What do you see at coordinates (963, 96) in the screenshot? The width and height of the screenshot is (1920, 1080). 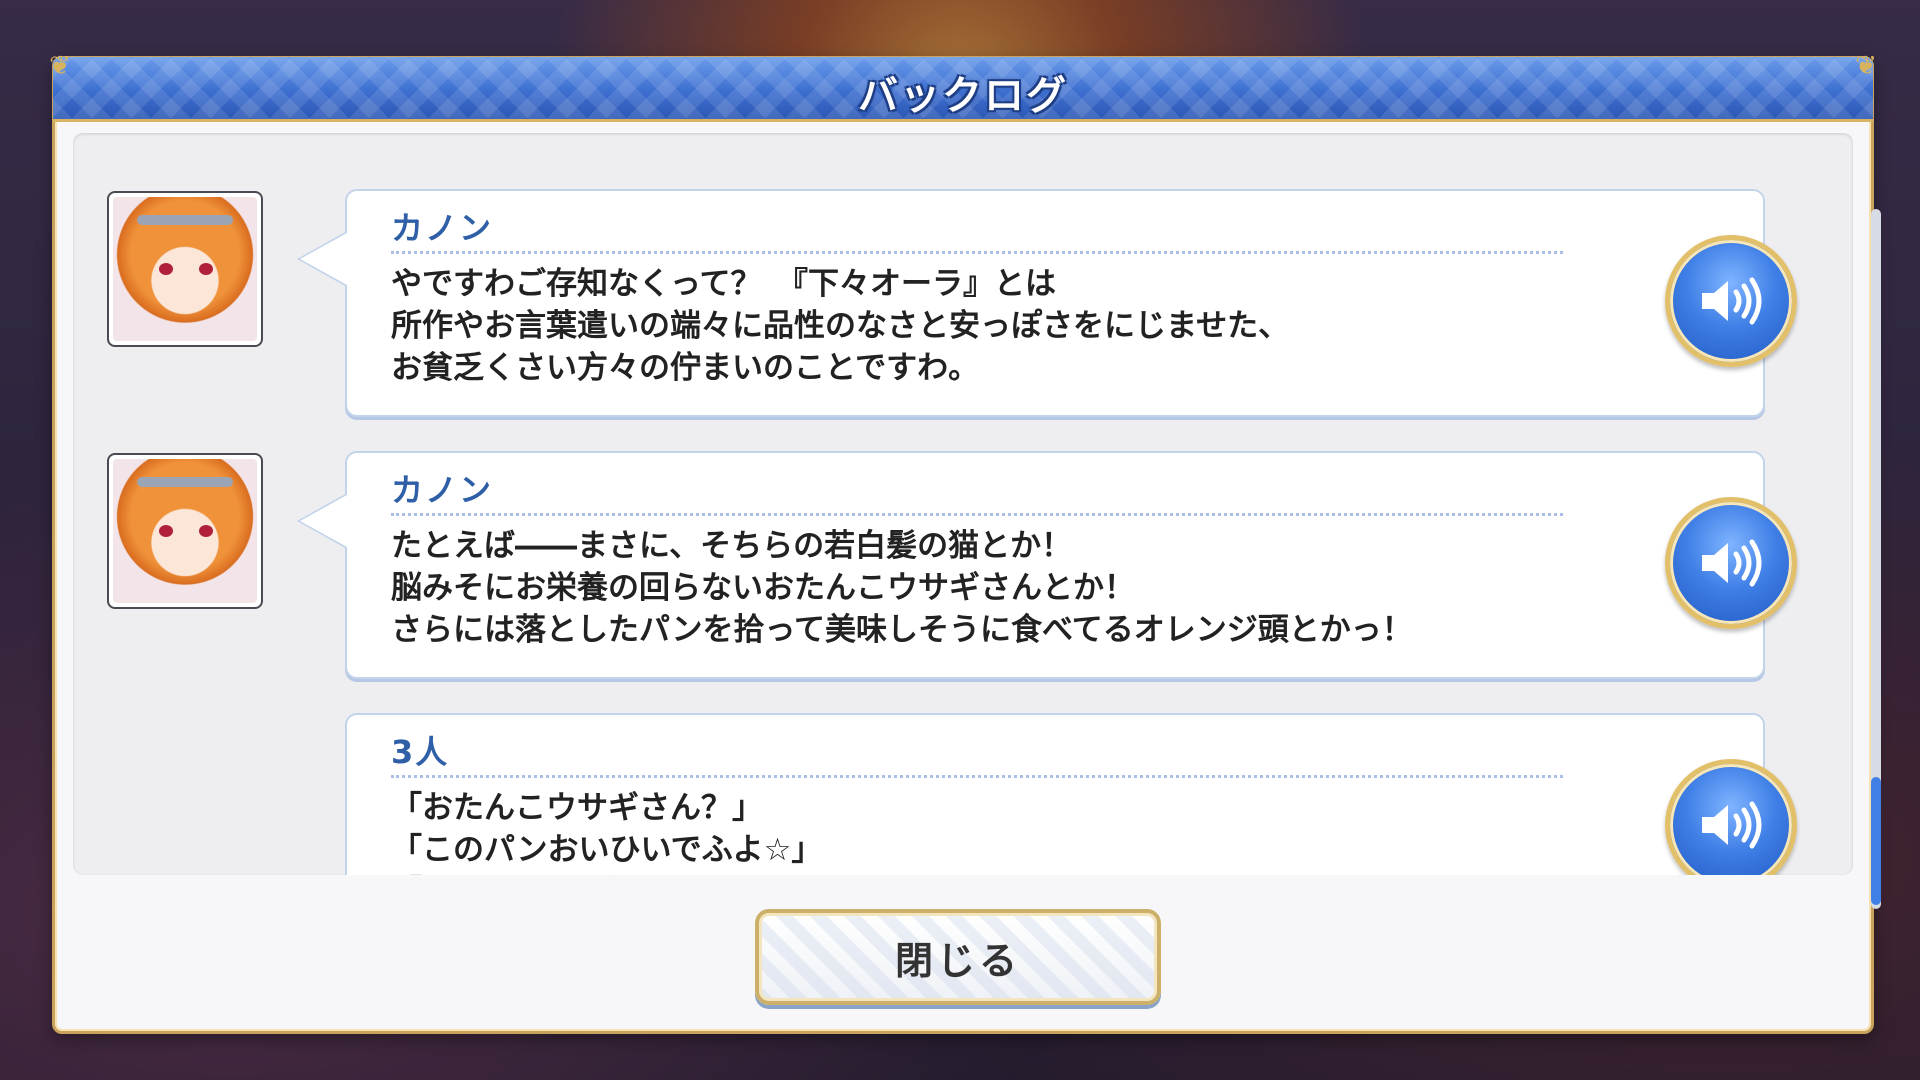 I see `dialog-title: バックログ` at bounding box center [963, 96].